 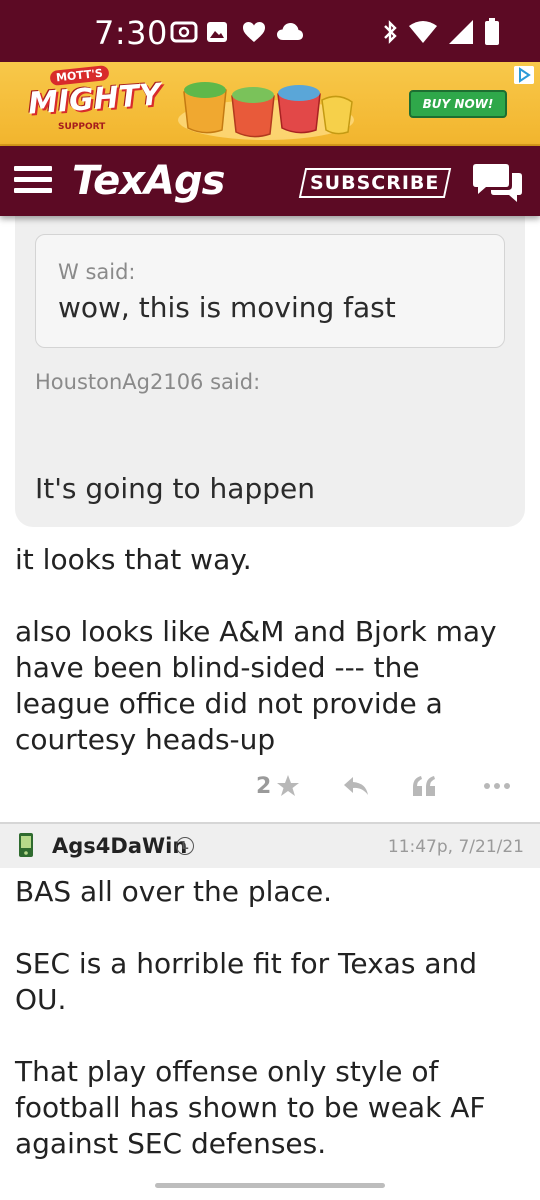 What do you see at coordinates (270, 1185) in the screenshot?
I see `gesture-nav-handle` at bounding box center [270, 1185].